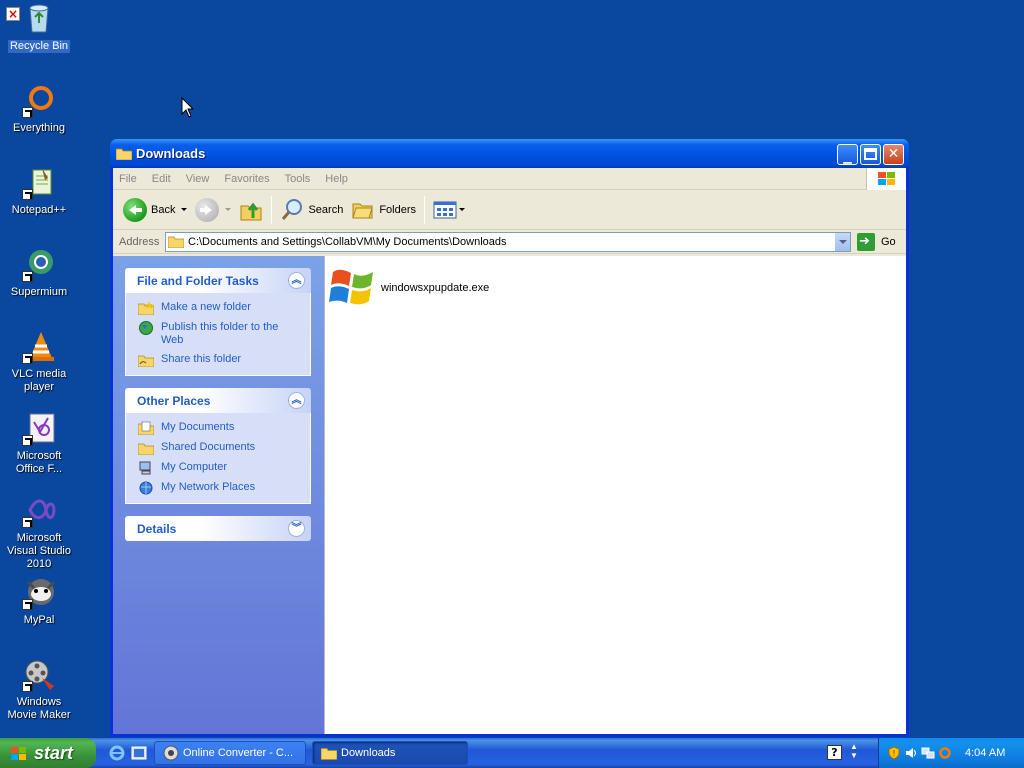 The image size is (1024, 768). Describe the element at coordinates (171, 153) in the screenshot. I see `window-title: Downloads` at that location.